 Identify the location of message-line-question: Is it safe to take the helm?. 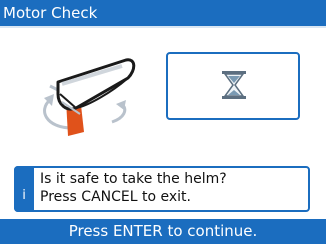
(133, 179).